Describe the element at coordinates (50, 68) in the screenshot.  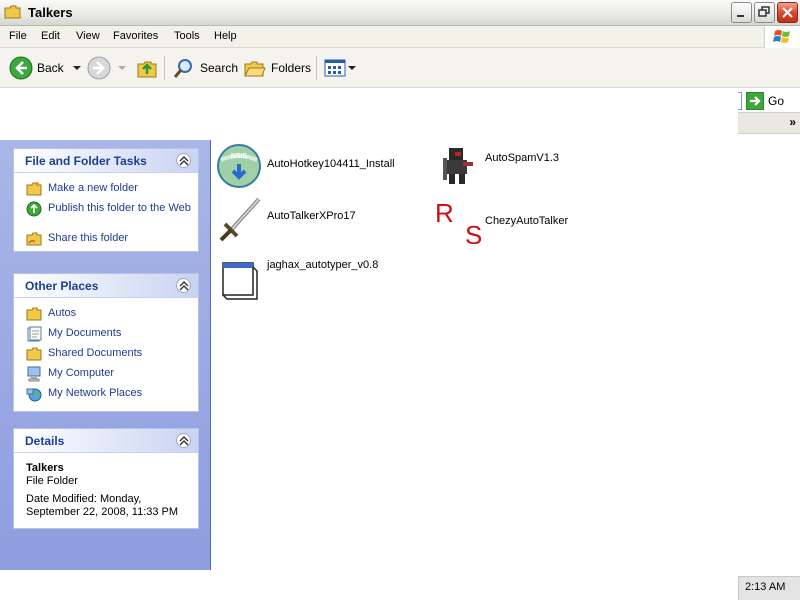
I see `back-label: Back` at that location.